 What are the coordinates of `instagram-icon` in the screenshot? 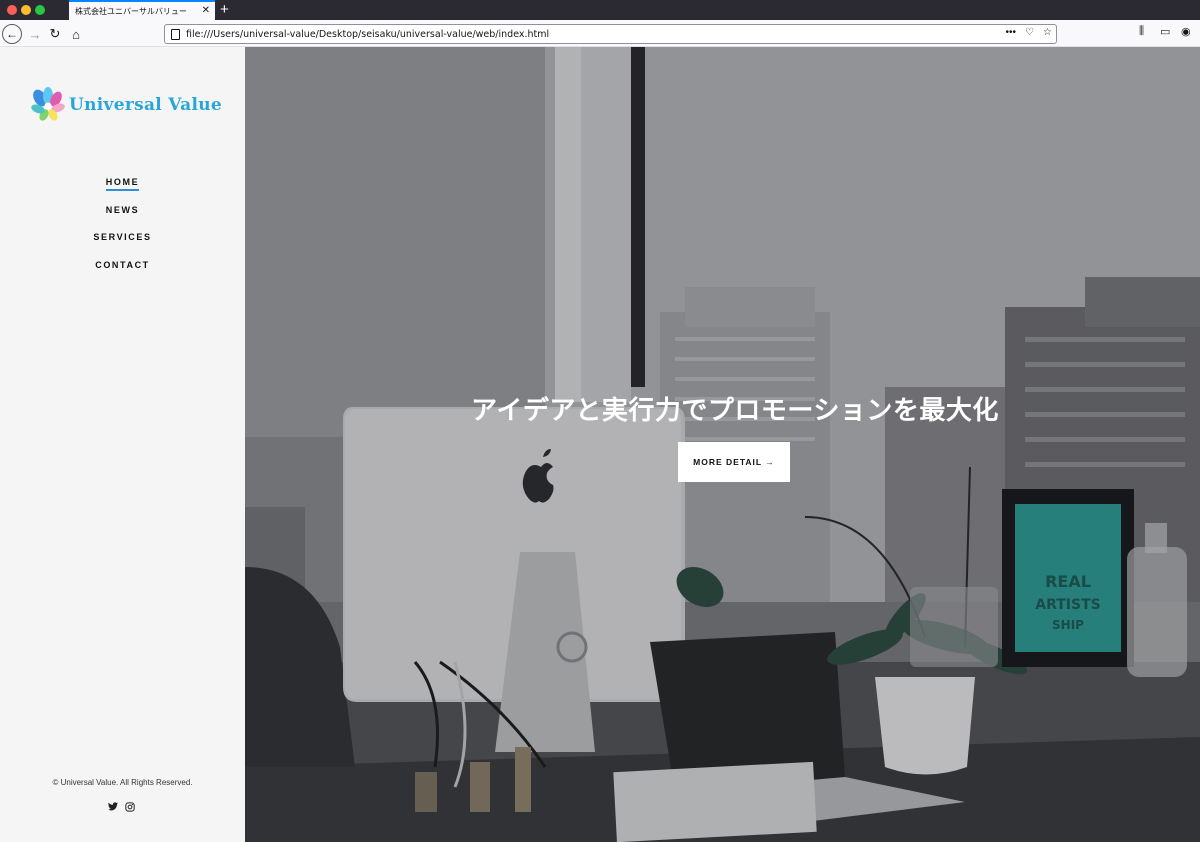 It's located at (130, 807).